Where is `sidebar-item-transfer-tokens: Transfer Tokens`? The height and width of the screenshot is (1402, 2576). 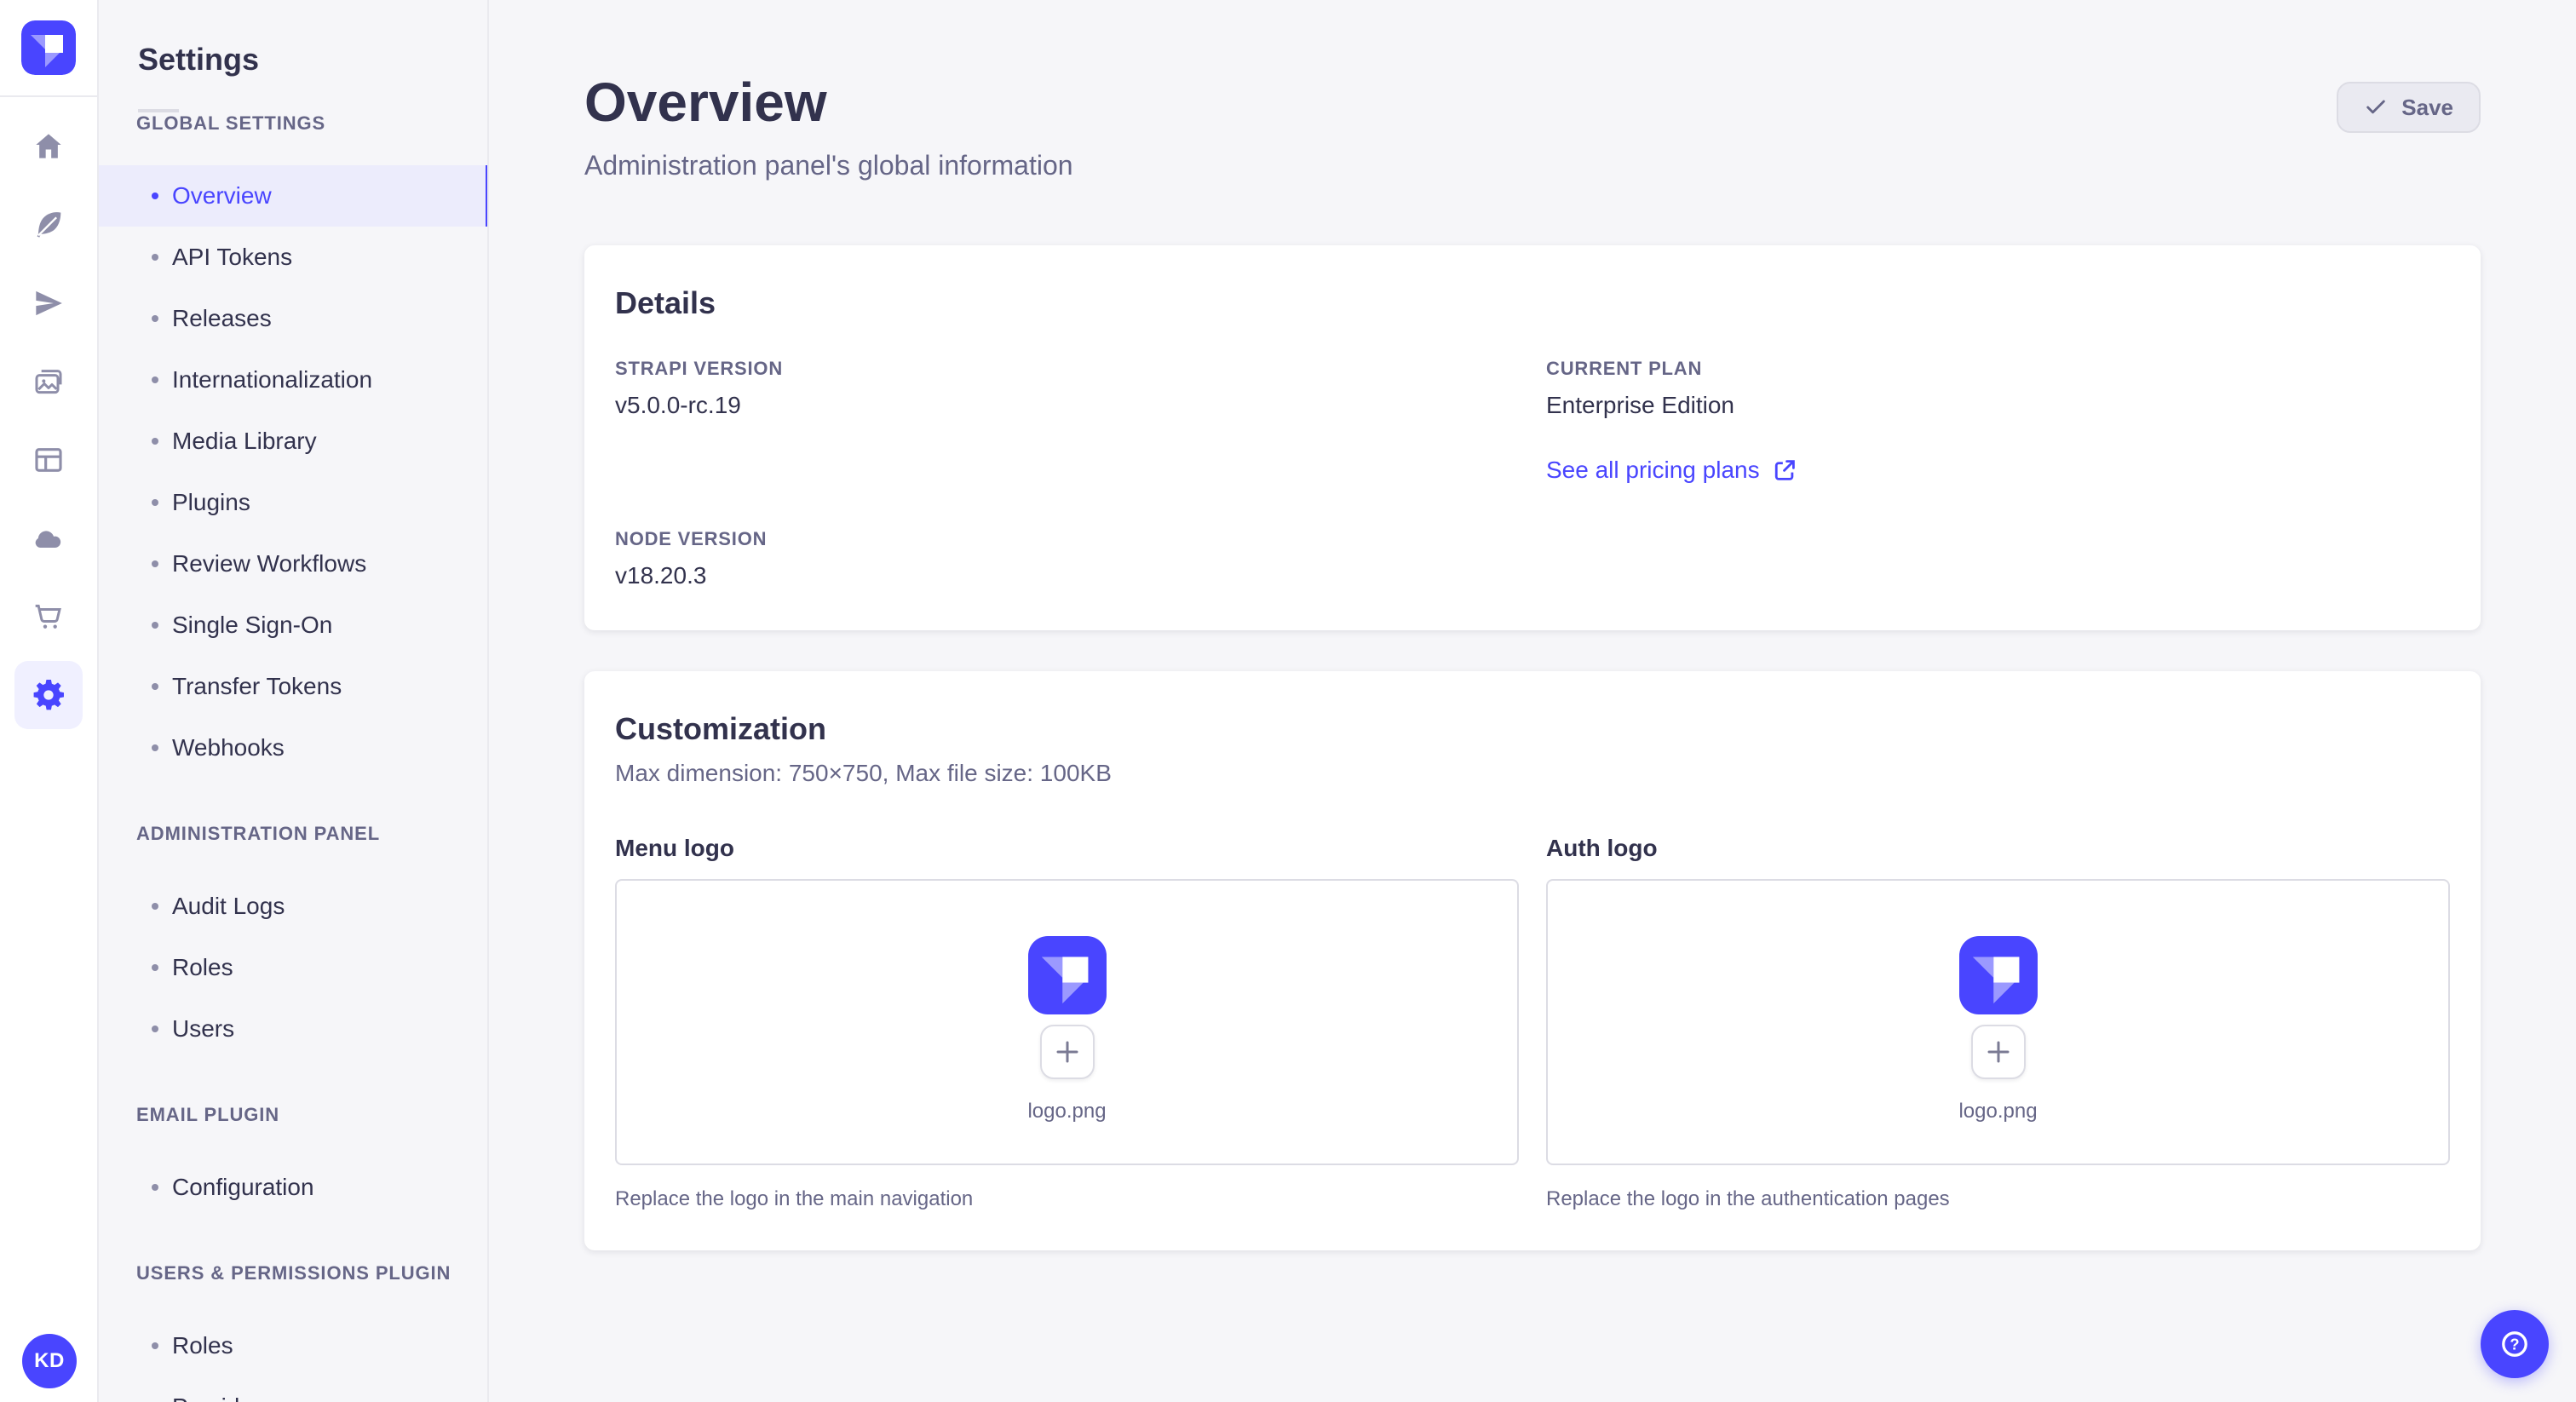
sidebar-item-transfer-tokens: Transfer Tokens is located at coordinates (293, 686).